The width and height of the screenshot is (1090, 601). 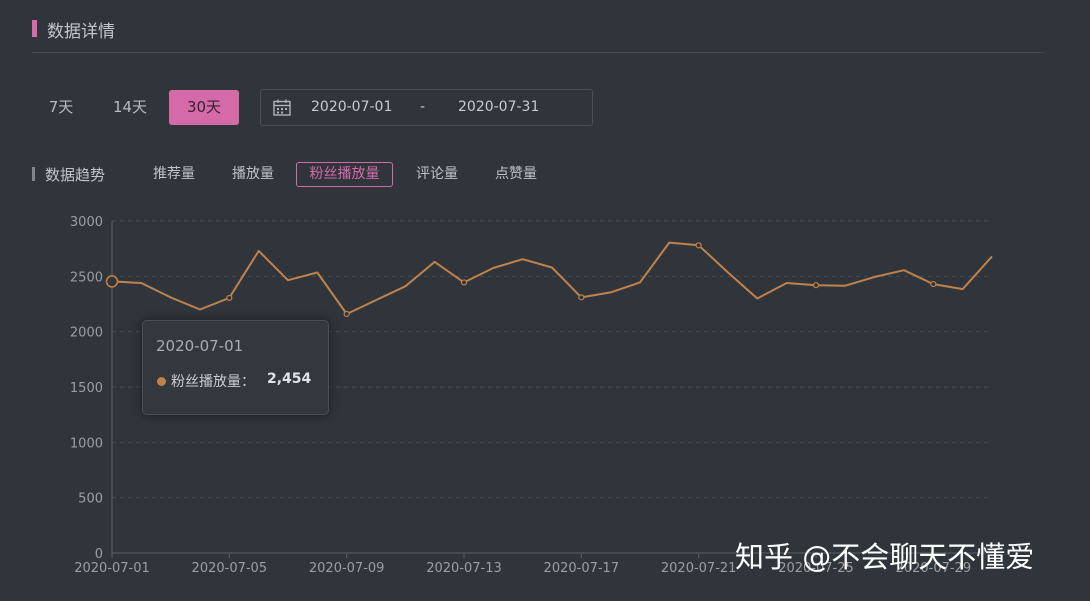 I want to click on tooltip-value: 2,454, so click(x=289, y=379).